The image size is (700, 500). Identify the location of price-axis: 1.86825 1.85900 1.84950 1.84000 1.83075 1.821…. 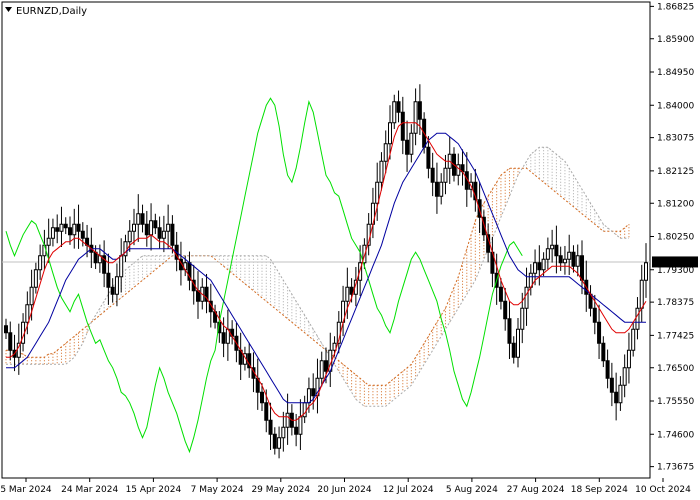
(672, 237).